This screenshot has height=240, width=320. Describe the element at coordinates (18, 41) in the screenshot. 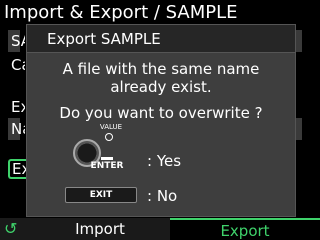

I see `bg-row-label: SA` at that location.